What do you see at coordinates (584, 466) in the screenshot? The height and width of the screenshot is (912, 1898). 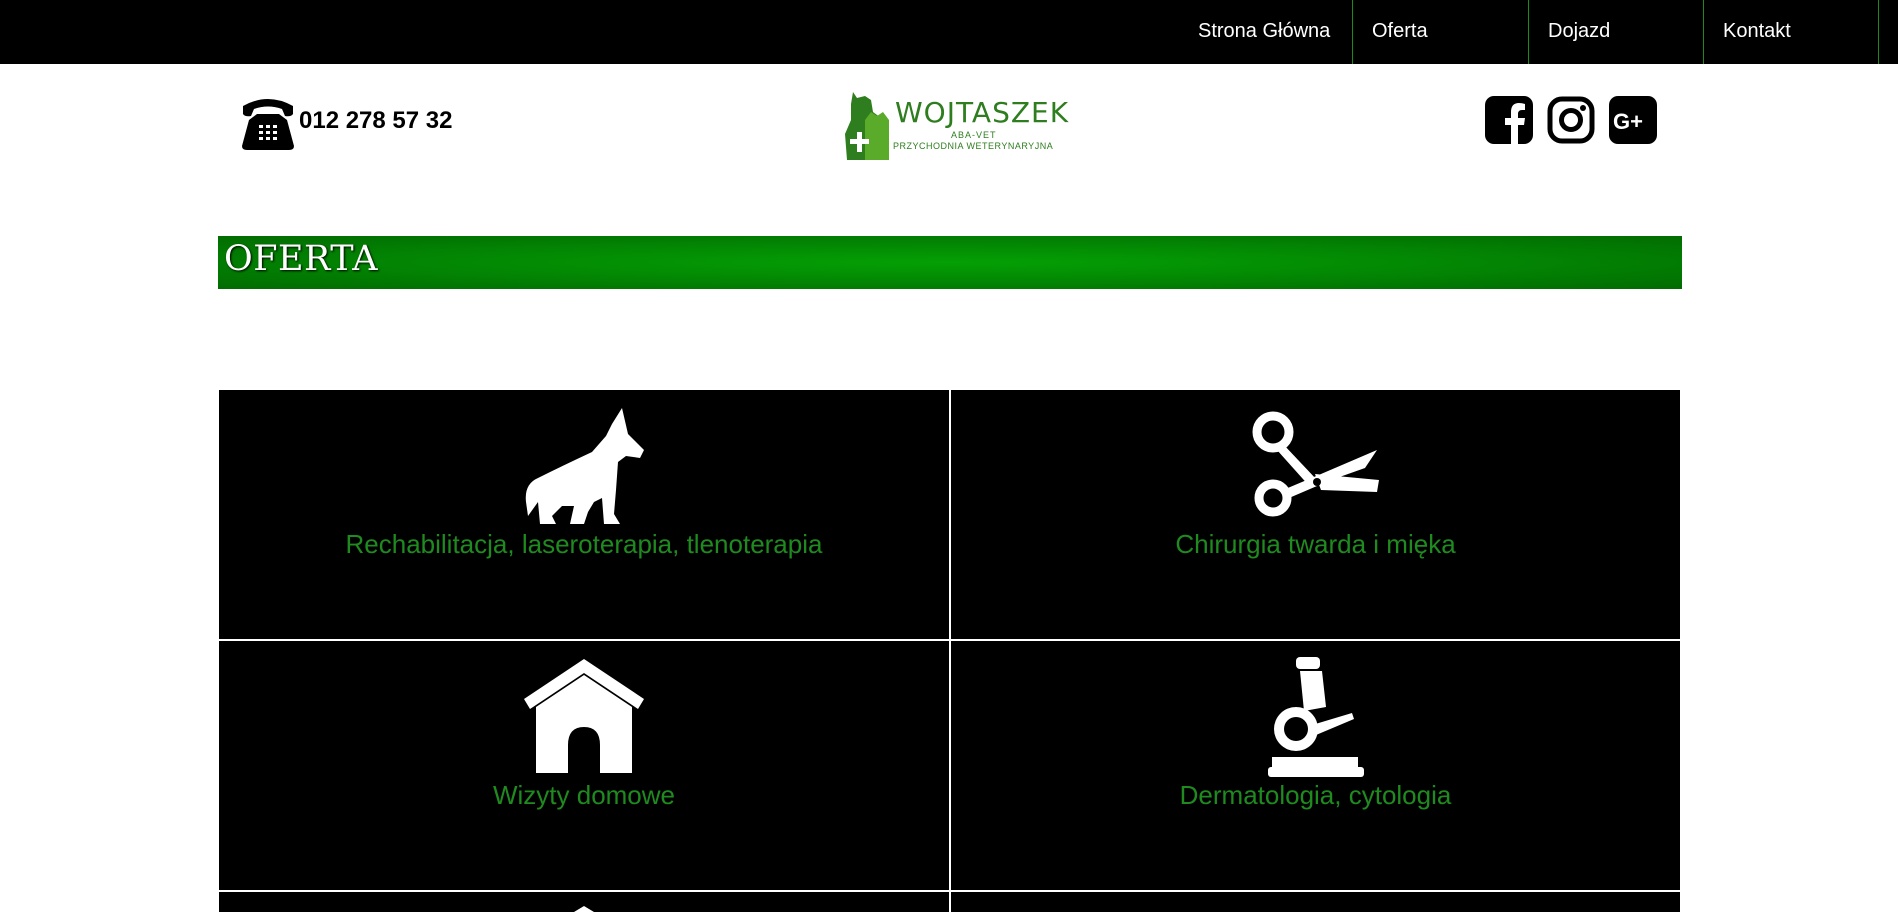 I see `dog-icon` at bounding box center [584, 466].